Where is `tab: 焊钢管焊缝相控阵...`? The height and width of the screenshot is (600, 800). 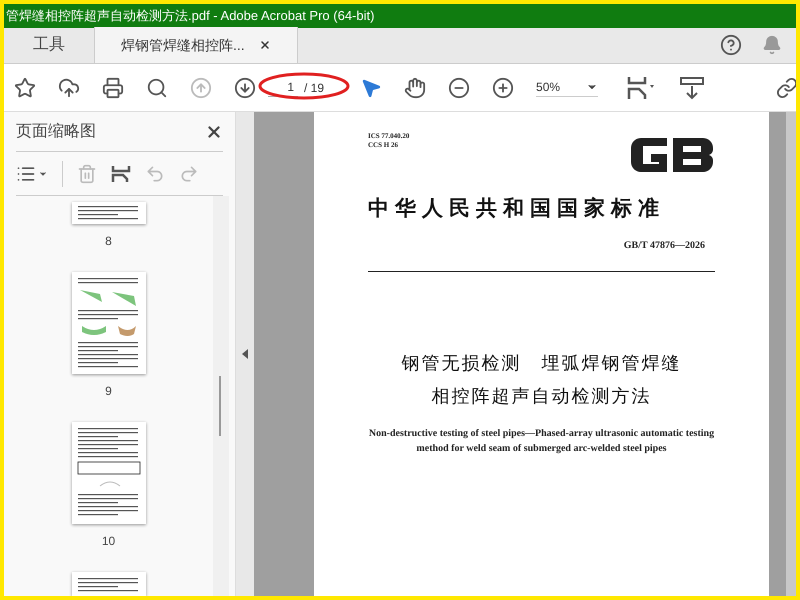 tab: 焊钢管焊缝相控阵... is located at coordinates (196, 45).